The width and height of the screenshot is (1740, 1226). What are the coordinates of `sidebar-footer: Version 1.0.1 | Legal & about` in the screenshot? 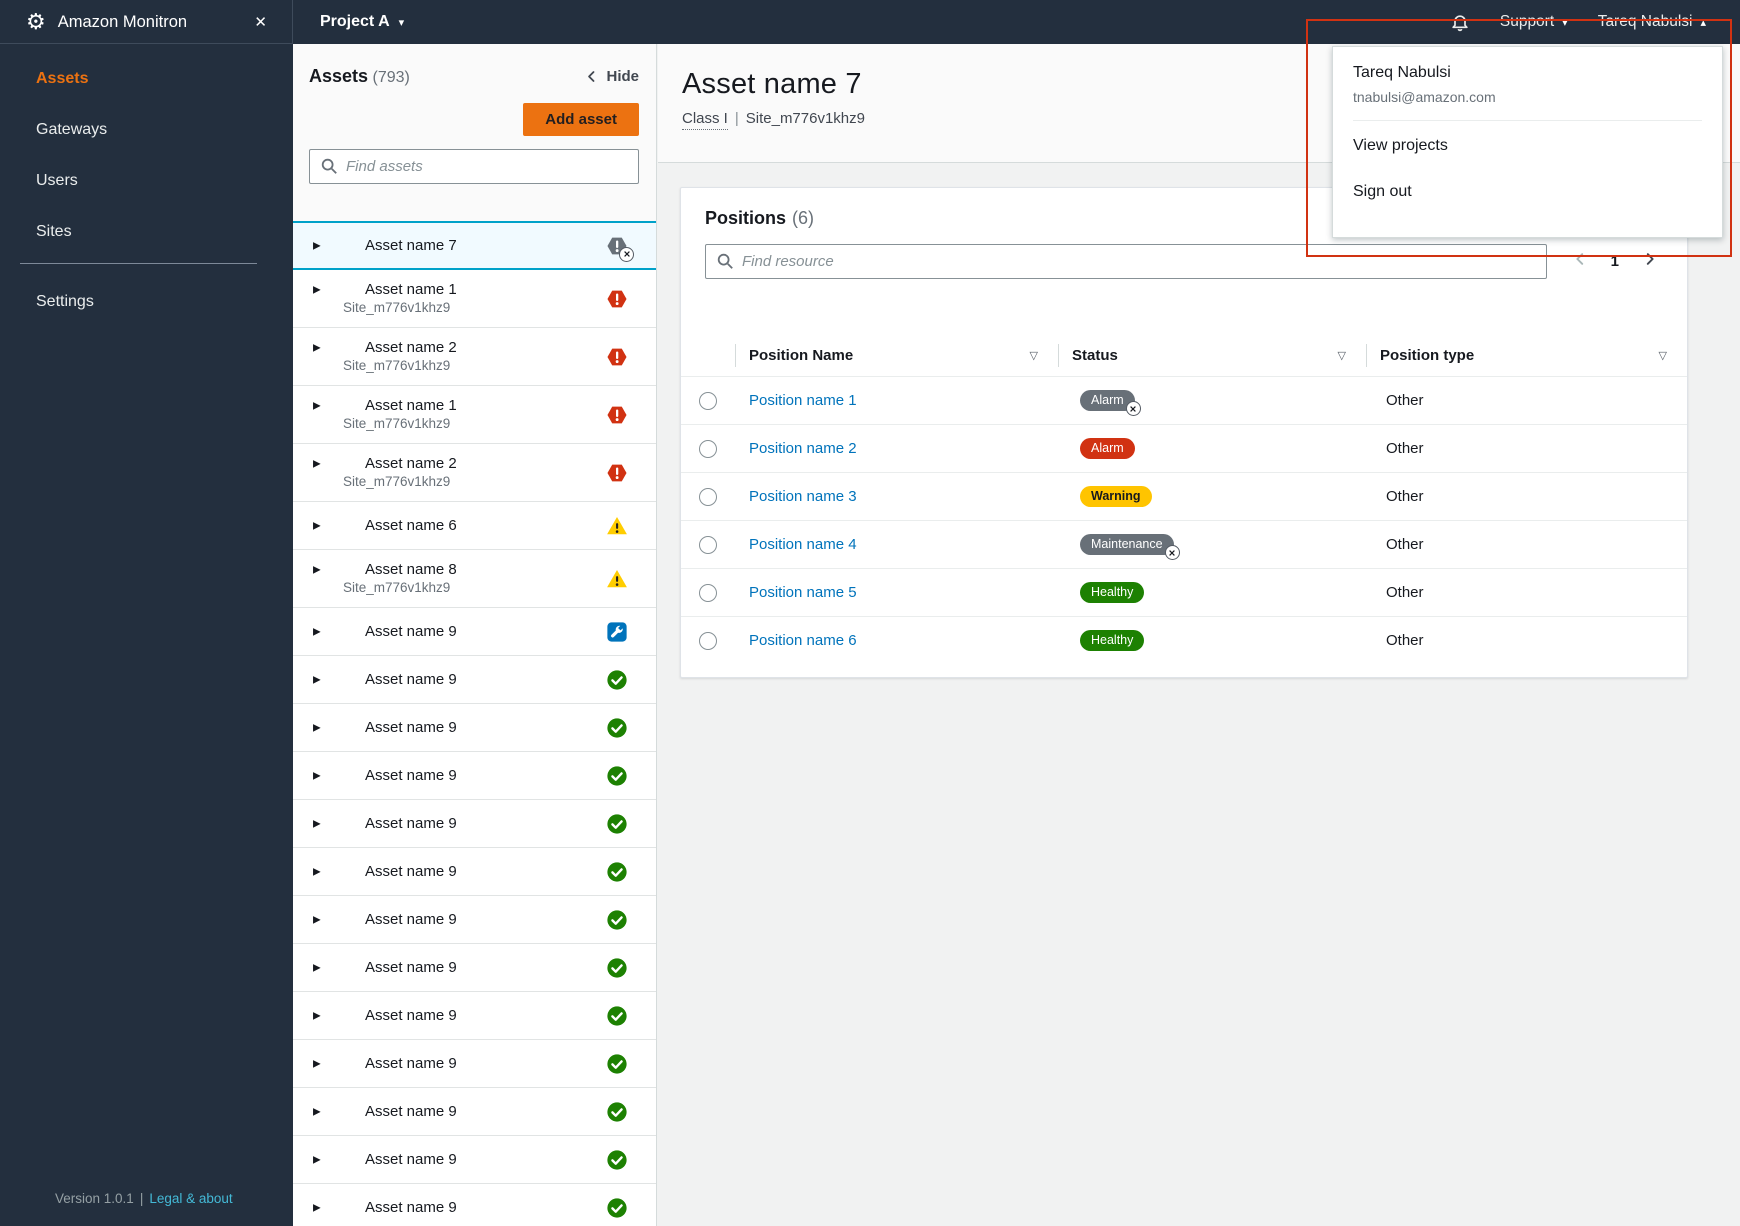 It's located at (144, 1198).